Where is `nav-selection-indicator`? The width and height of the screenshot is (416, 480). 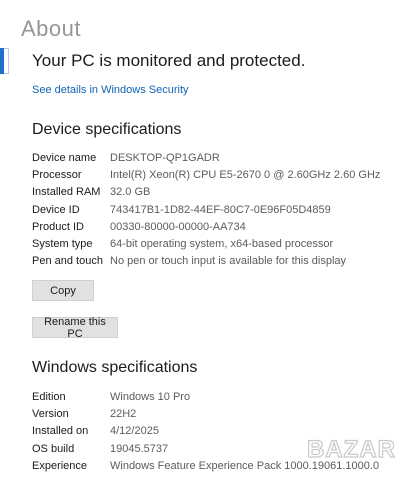 nav-selection-indicator is located at coordinates (2, 61).